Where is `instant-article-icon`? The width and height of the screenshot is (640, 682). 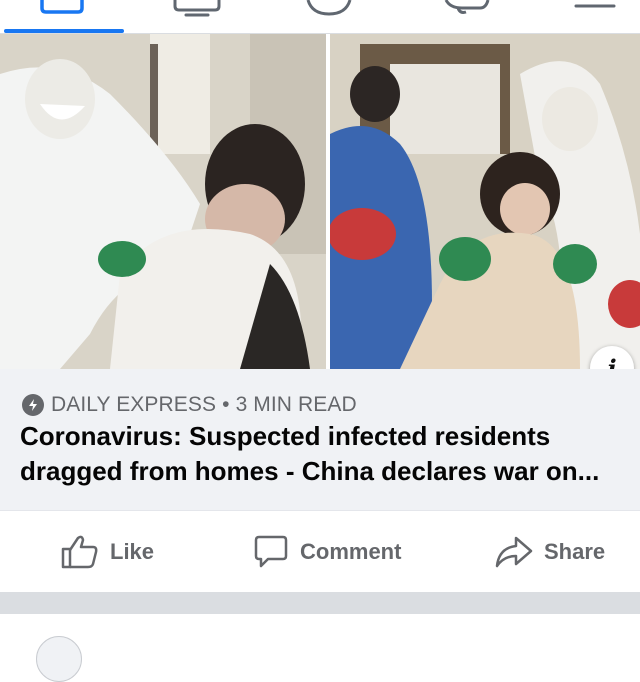 instant-article-icon is located at coordinates (33, 405).